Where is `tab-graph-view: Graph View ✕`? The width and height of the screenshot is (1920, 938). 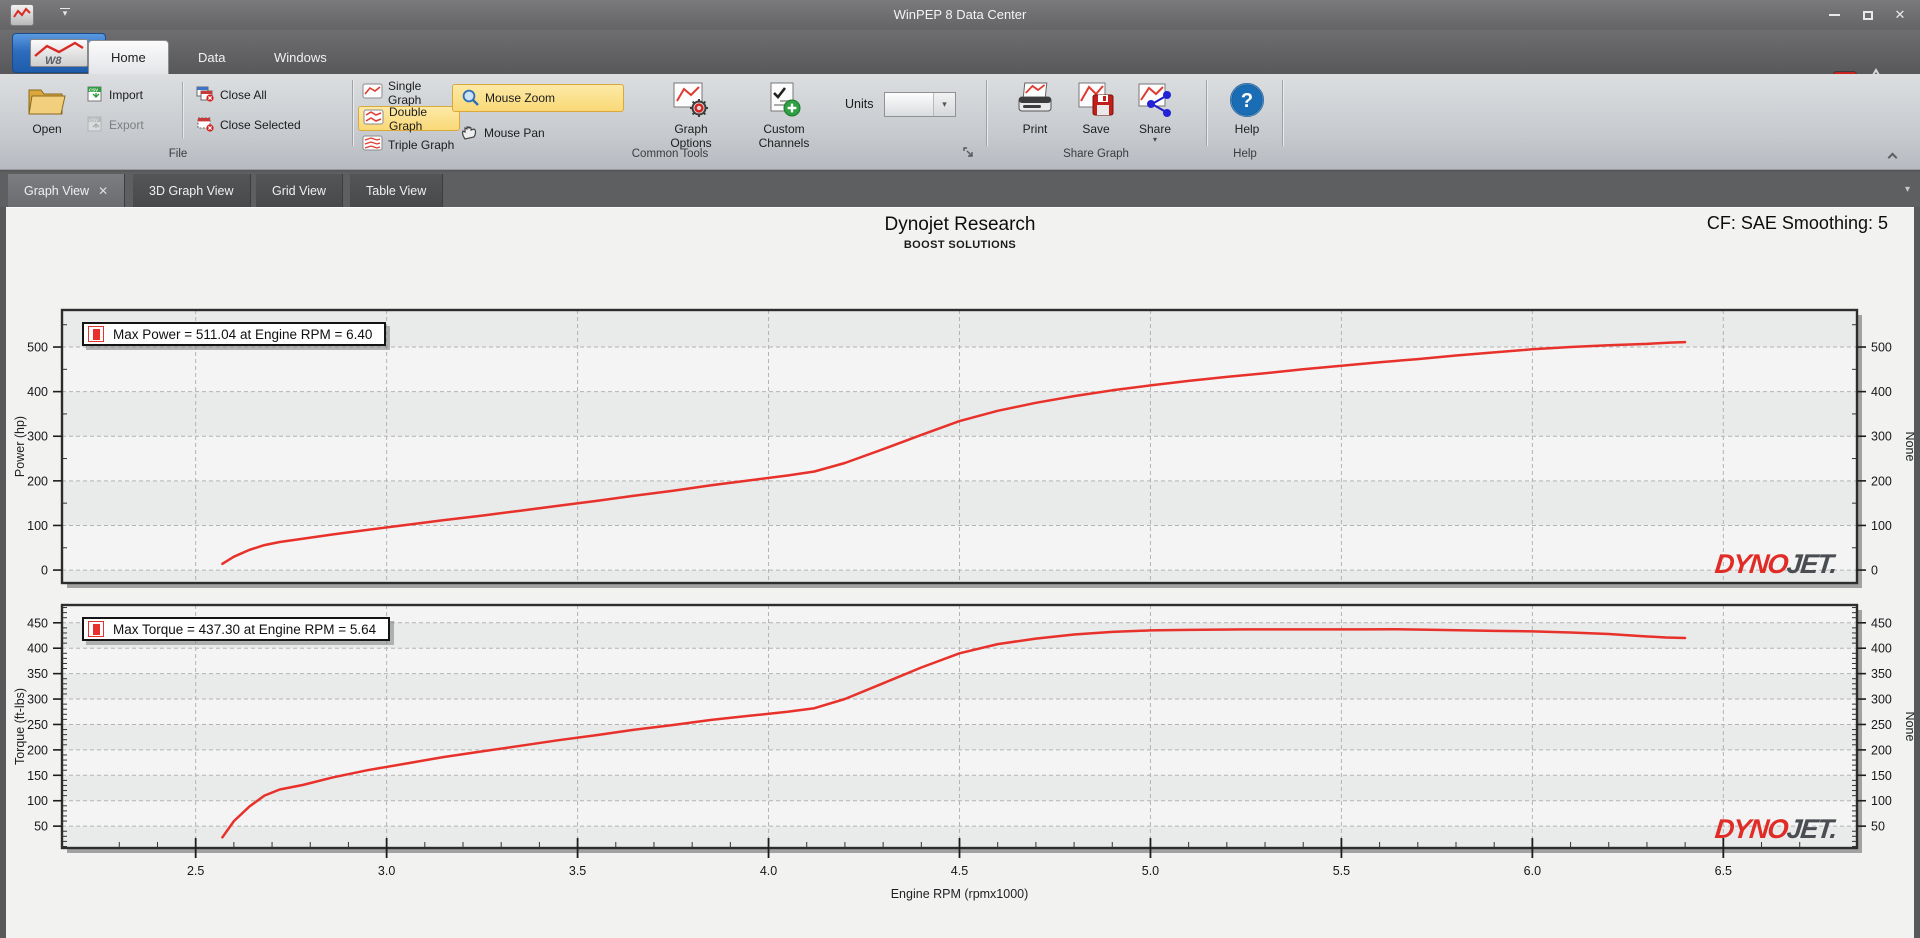
tab-graph-view: Graph View ✕ is located at coordinates (67, 190).